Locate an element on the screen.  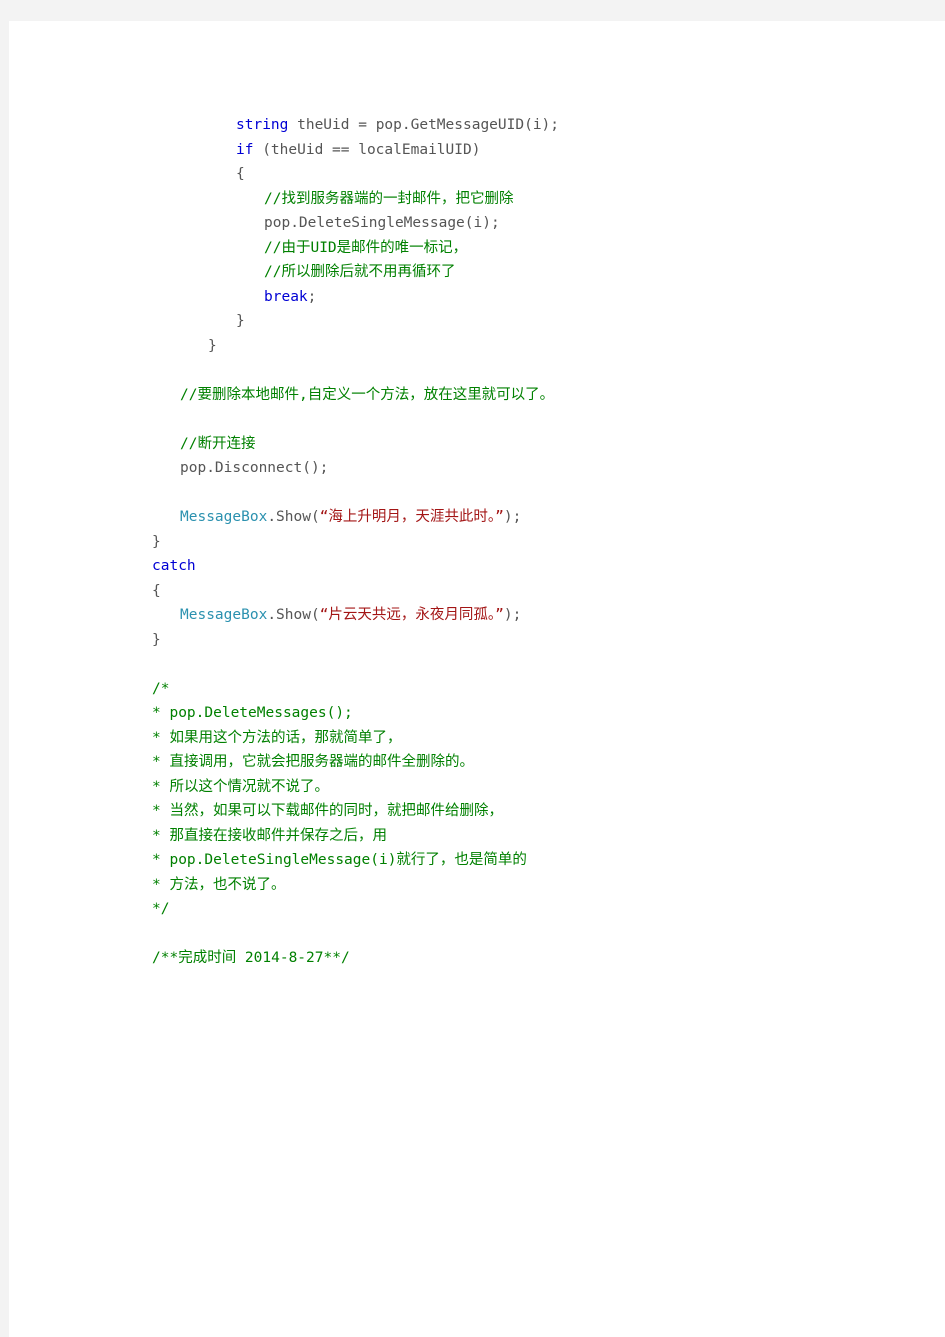
code-line: * 如果用这个方法的话，那就简单了， is located at coordinates (532, 738).